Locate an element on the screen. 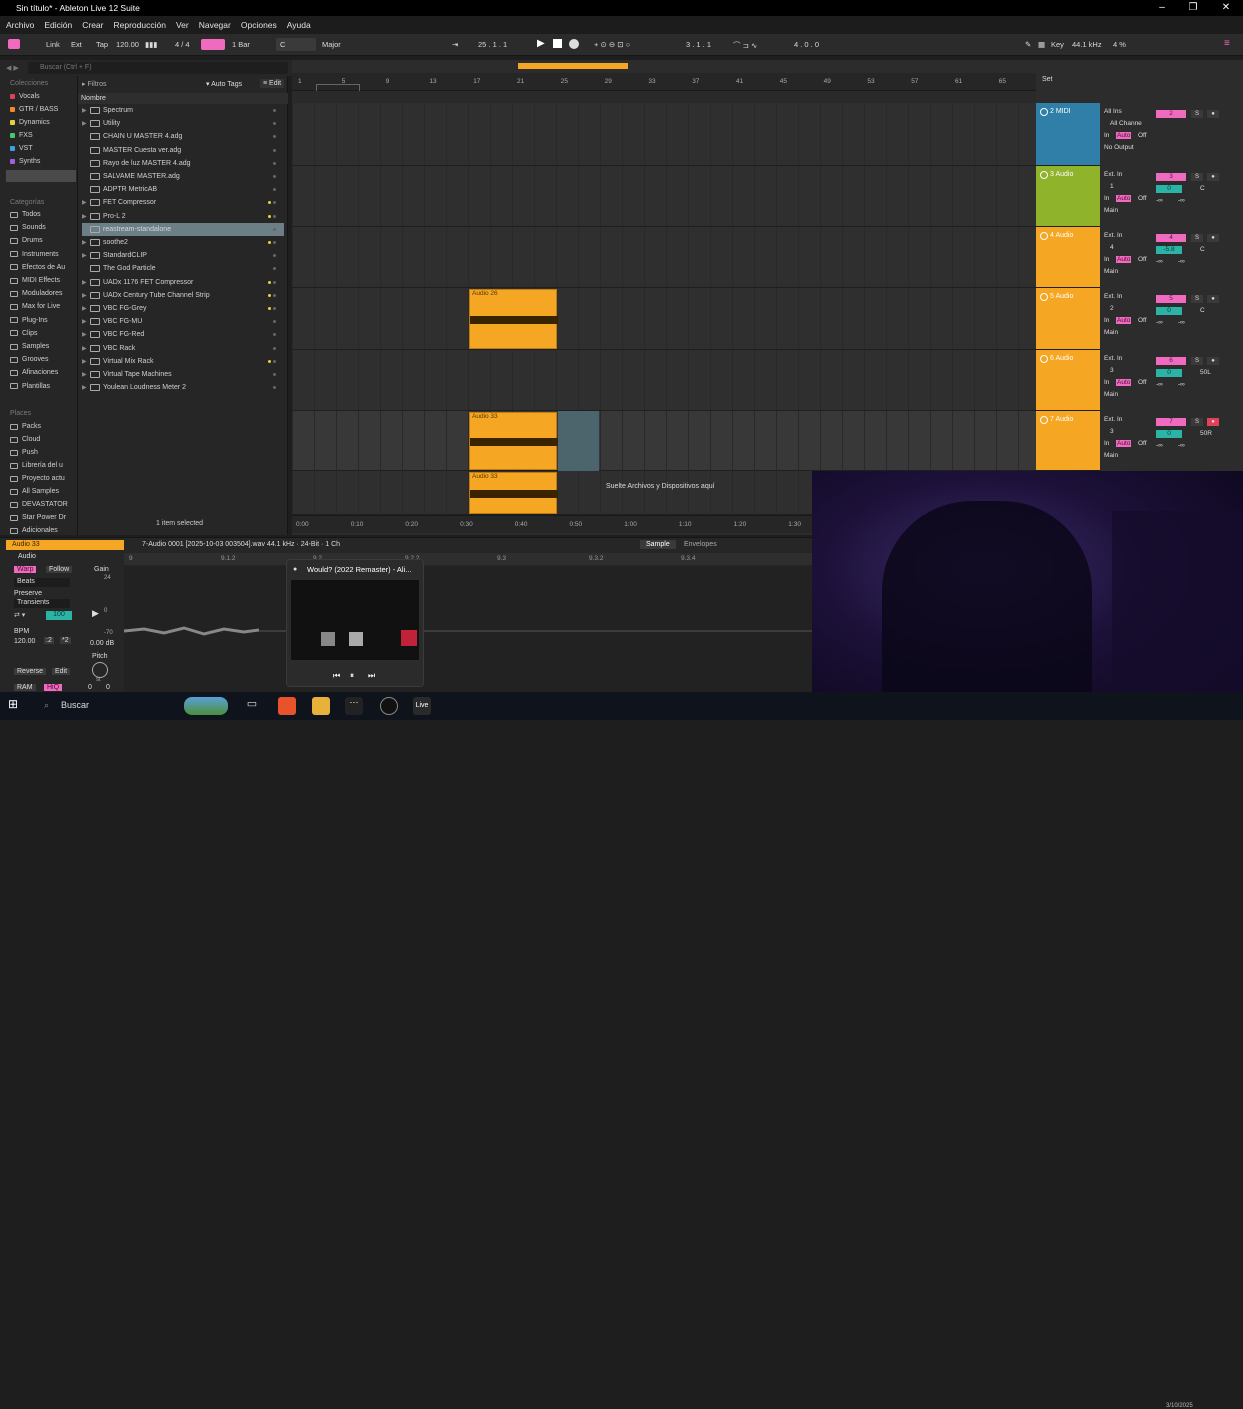 This screenshot has width=1243, height=1409. browser-item: ▶ UADx 1176 FET Compressor is located at coordinates (183, 282).